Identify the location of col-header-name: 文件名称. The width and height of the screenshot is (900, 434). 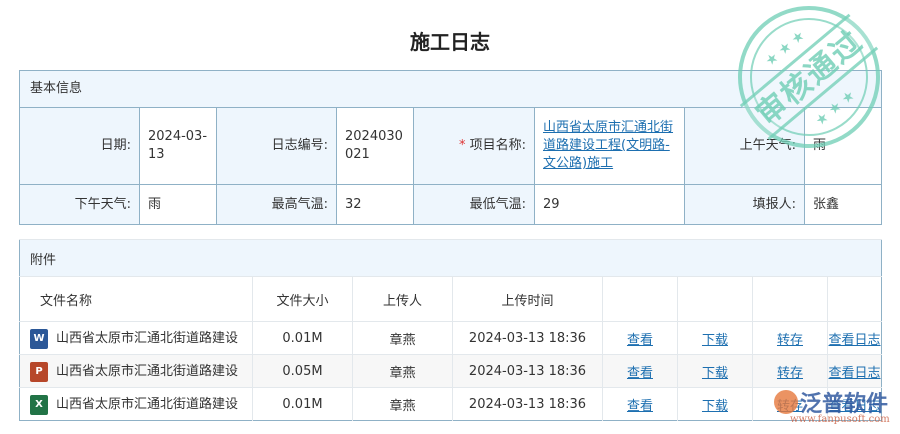
(136, 299).